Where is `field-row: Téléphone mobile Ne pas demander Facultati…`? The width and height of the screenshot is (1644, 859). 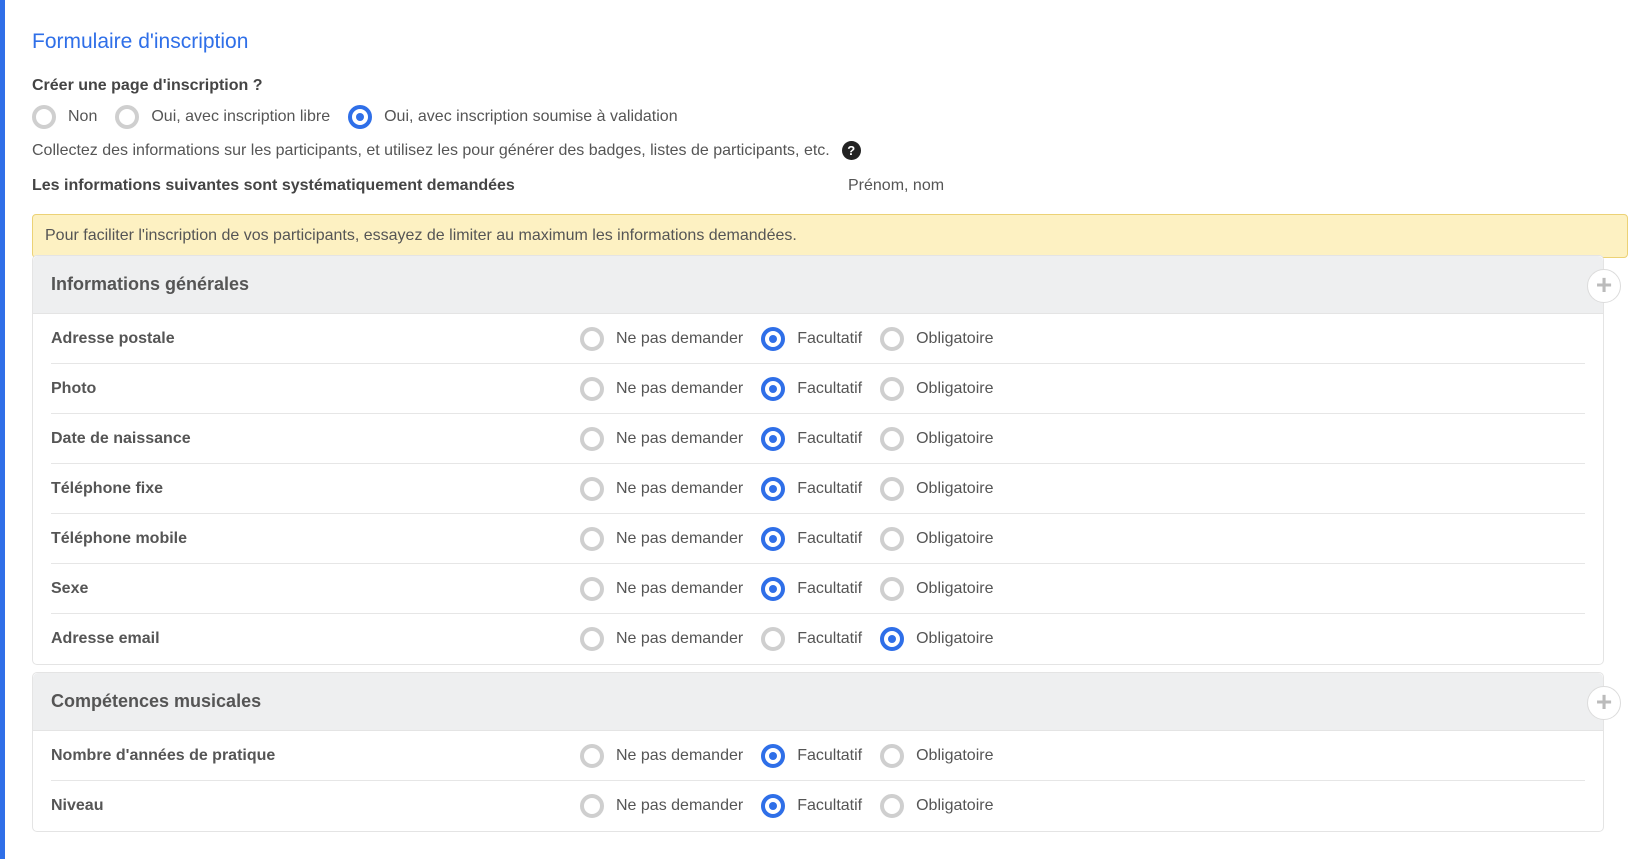
field-row: Téléphone mobile Ne pas demander Facultati… is located at coordinates (818, 539).